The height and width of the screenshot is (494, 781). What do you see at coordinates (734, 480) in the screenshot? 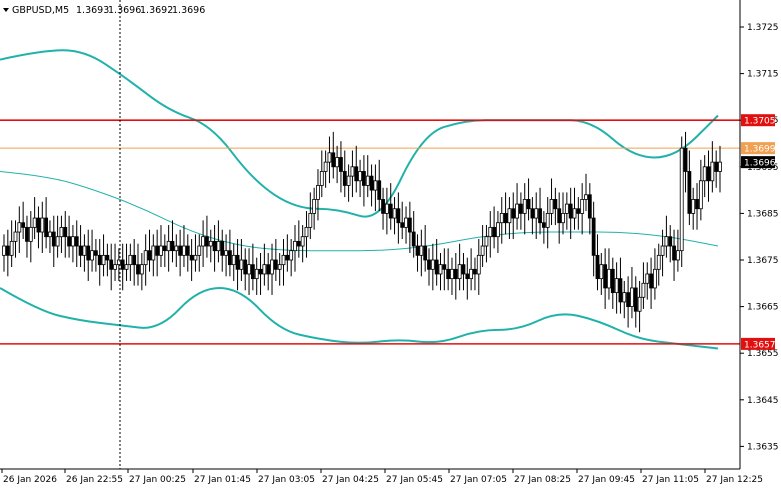
I see `time-tick-label: 27 Jan 12:25` at bounding box center [734, 480].